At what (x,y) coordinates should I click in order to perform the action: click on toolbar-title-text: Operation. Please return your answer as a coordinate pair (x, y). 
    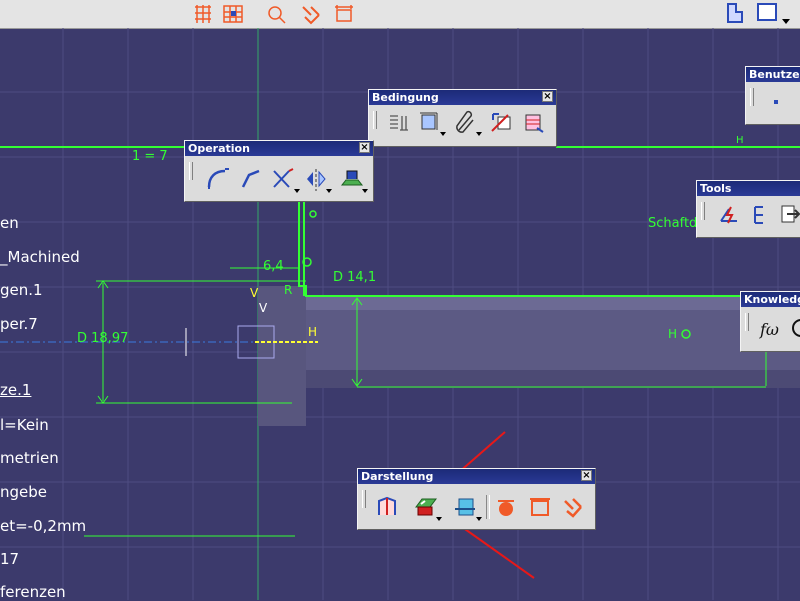
    Looking at the image, I should click on (219, 148).